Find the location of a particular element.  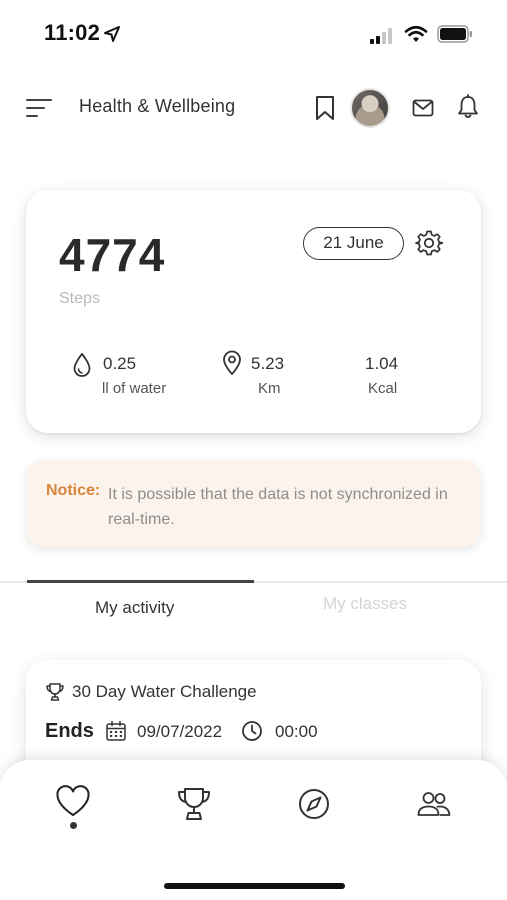

ends-label: Ends is located at coordinates (69, 731).